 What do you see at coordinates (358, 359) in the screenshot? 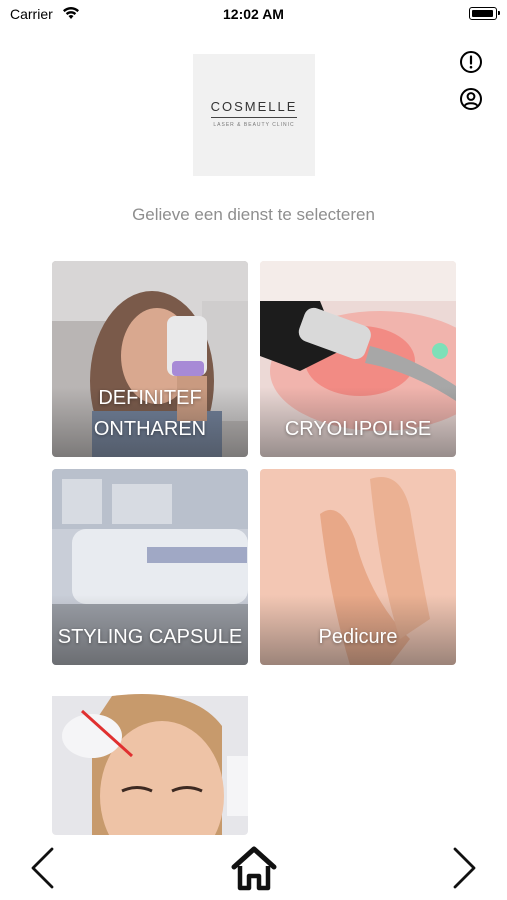
I see `service-tile-cryolipolysis: CRYOLIPOLISE` at bounding box center [358, 359].